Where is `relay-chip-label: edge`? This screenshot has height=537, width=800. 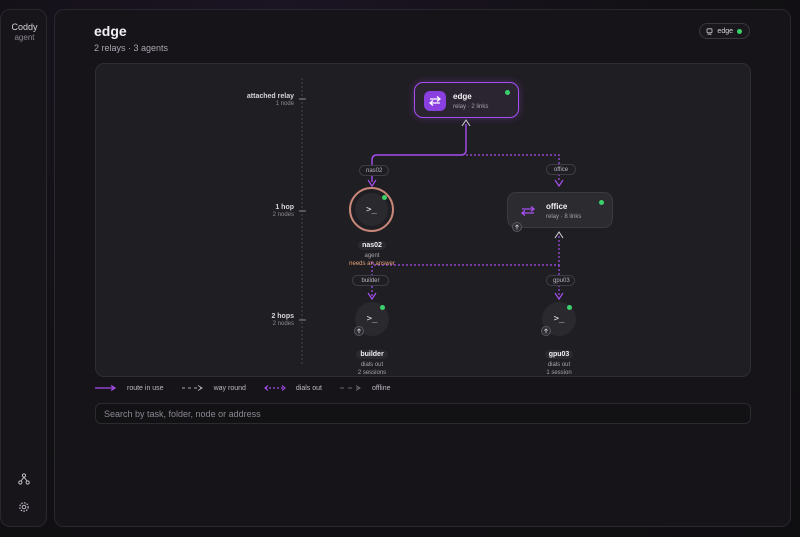 relay-chip-label: edge is located at coordinates (725, 31).